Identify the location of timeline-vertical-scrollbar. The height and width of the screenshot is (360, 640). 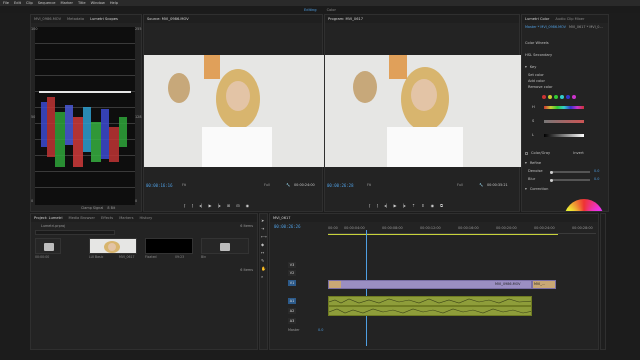
(603, 281).